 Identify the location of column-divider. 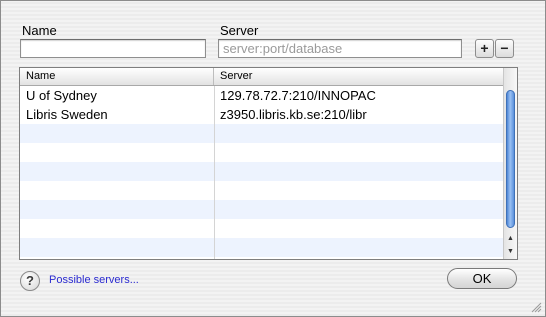
(214, 172).